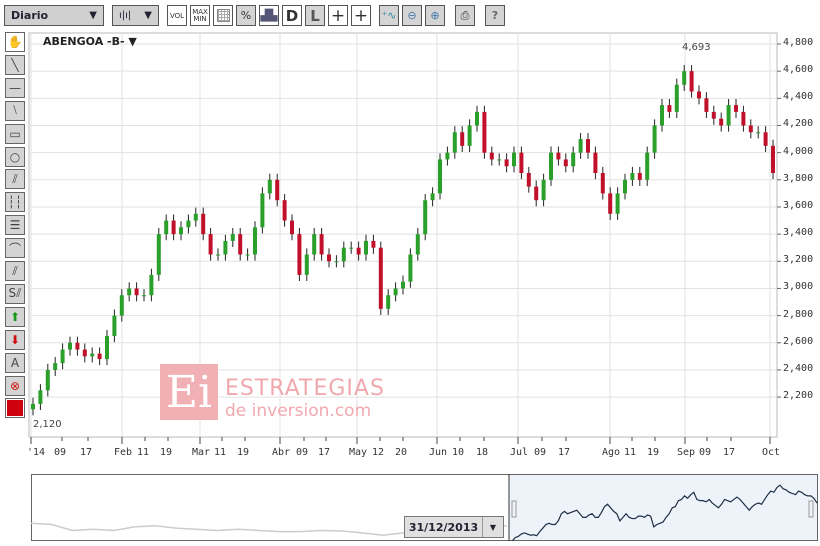 This screenshot has height=546, width=820. What do you see at coordinates (201, 452) in the screenshot?
I see `x-tick-label: Mar` at bounding box center [201, 452].